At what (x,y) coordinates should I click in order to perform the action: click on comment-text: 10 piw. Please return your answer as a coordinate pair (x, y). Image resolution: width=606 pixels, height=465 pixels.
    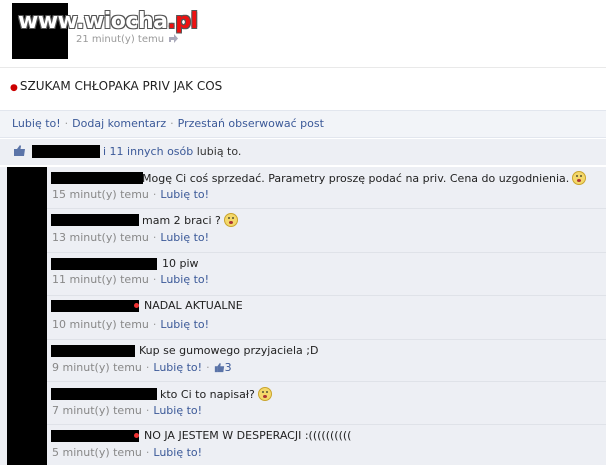
    Looking at the image, I should click on (180, 263).